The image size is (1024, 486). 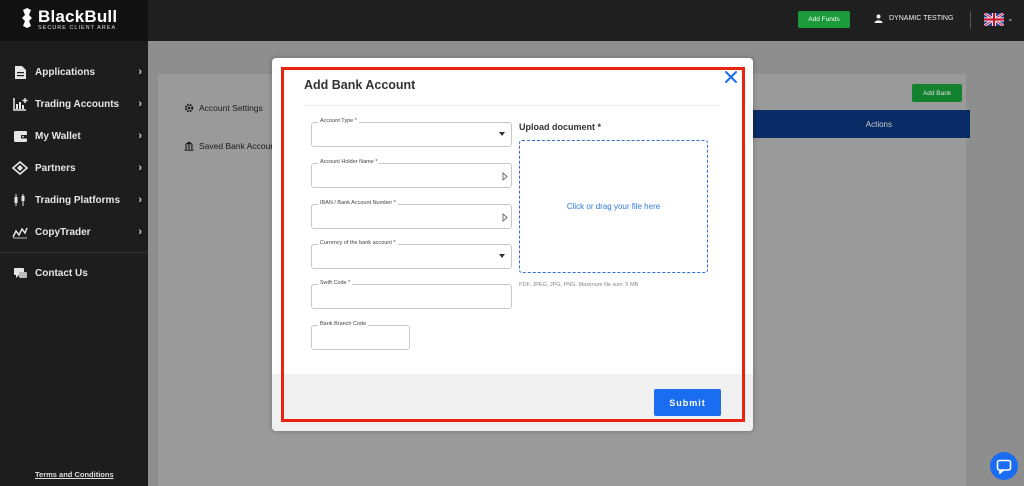 I want to click on file-dropzone: Click or drag your file here, so click(x=613, y=206).